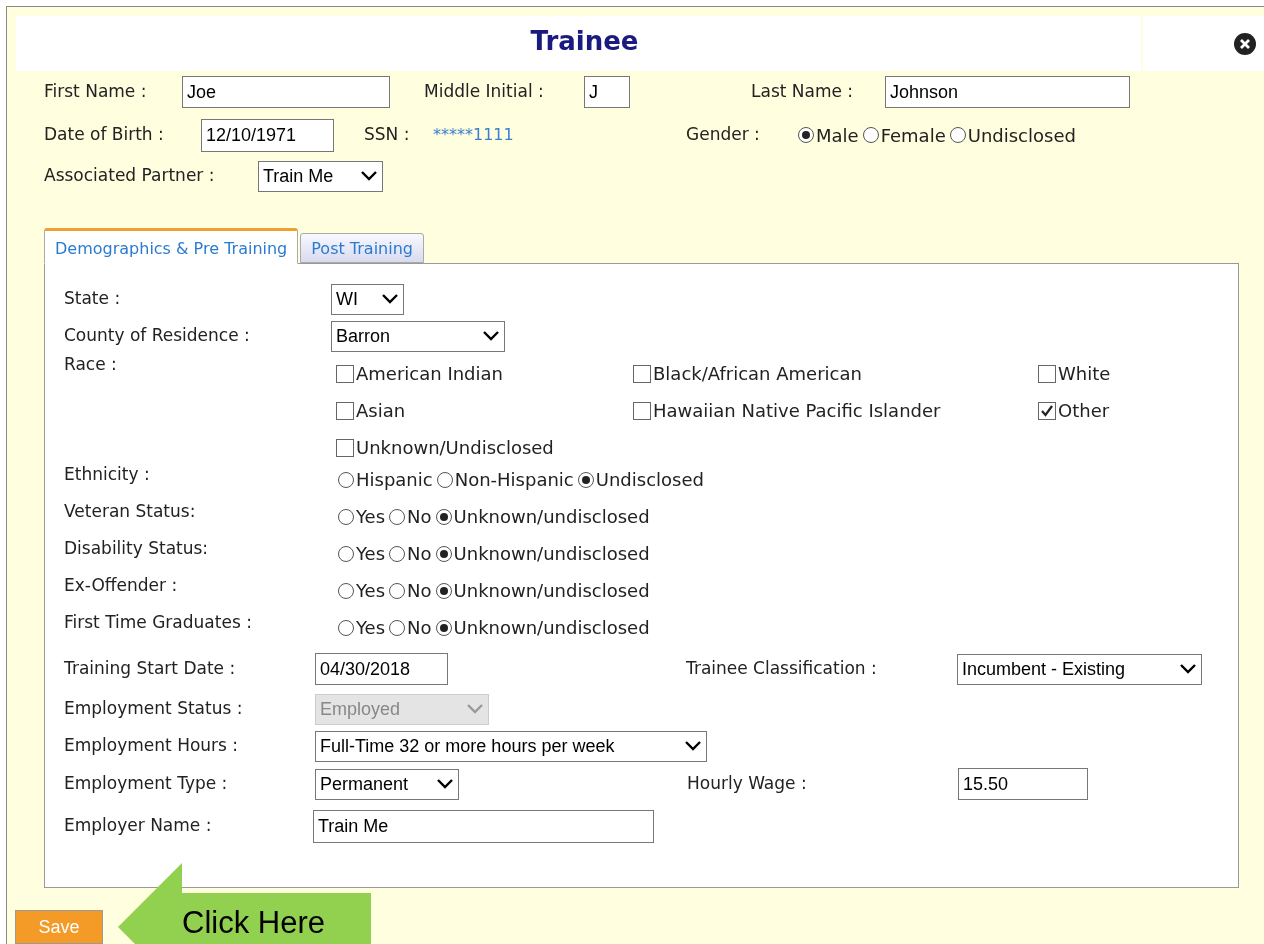 The image size is (1264, 944). I want to click on text-field: 04/30/2018, so click(381, 669).